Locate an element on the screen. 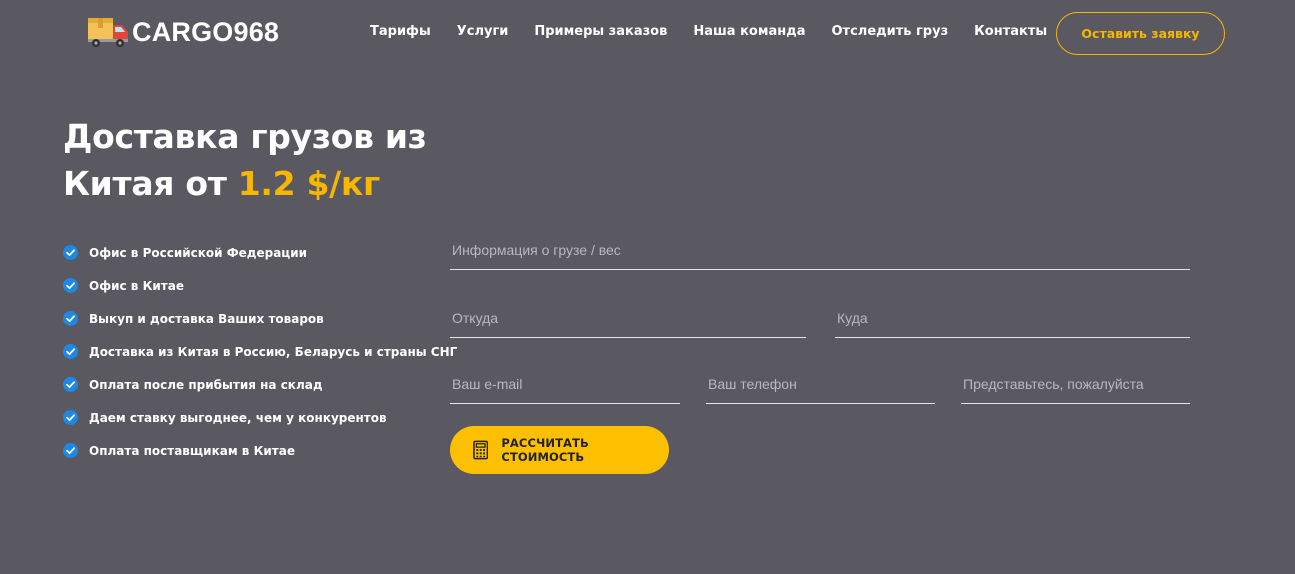 The image size is (1295, 574). cargo-info-field is located at coordinates (820, 249).